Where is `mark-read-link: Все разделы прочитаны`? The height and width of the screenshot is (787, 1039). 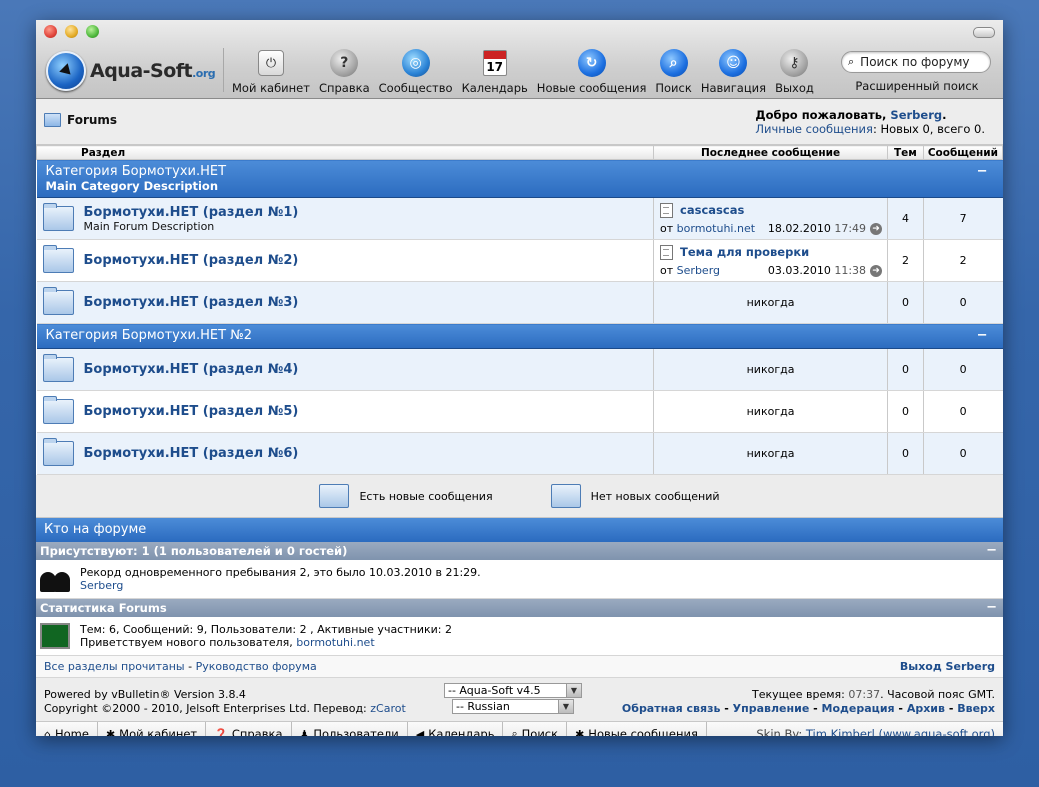
mark-read-link: Все разделы прочитаны is located at coordinates (114, 666).